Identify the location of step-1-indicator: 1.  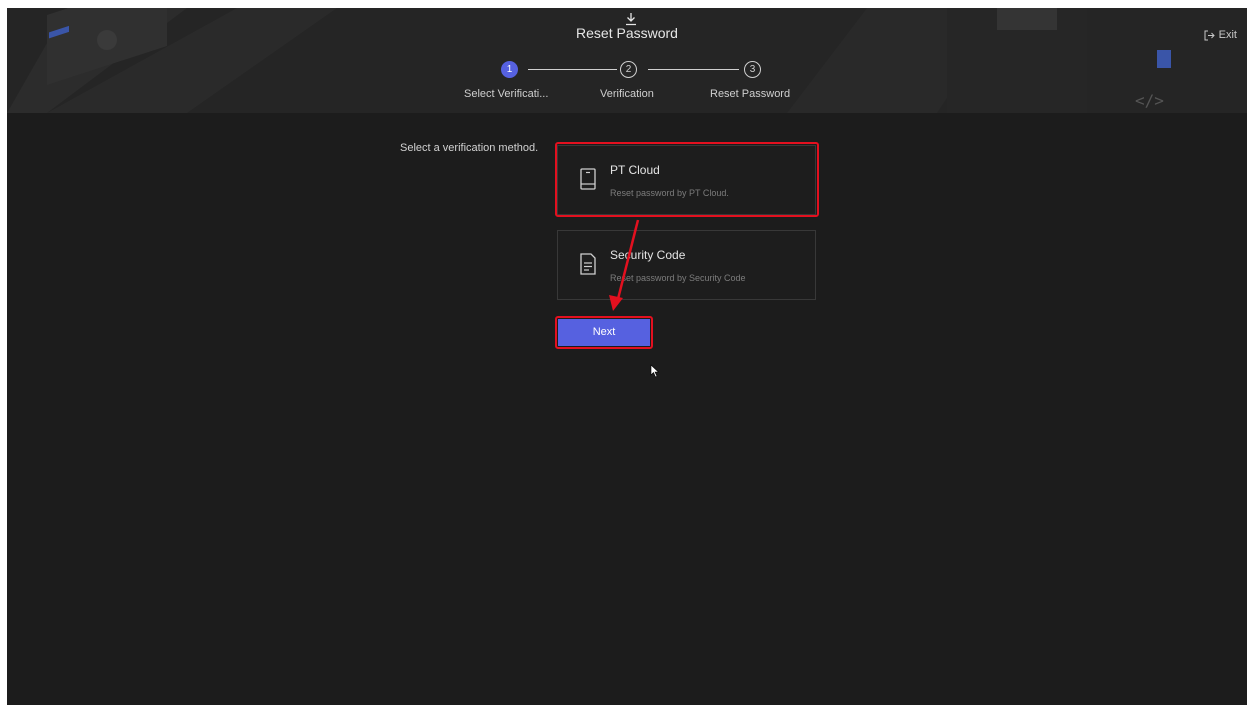
(509, 69).